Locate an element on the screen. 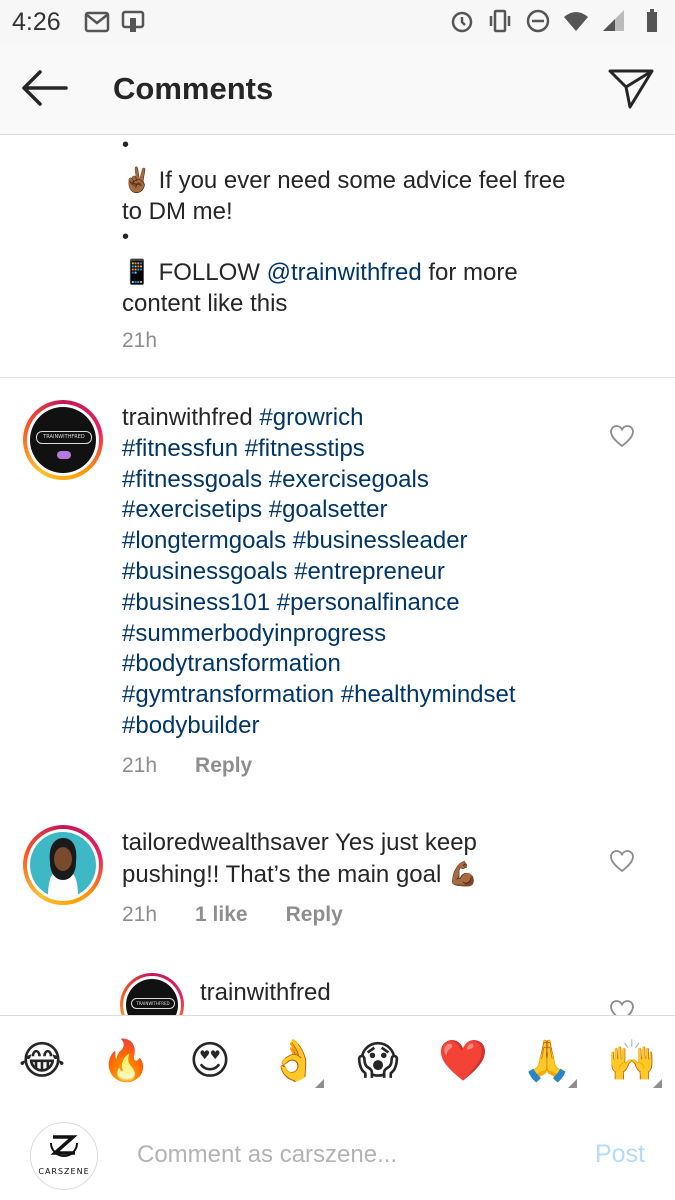 Image resolution: width=675 pixels, height=1200 pixels. app-header: Comments is located at coordinates (337, 89).